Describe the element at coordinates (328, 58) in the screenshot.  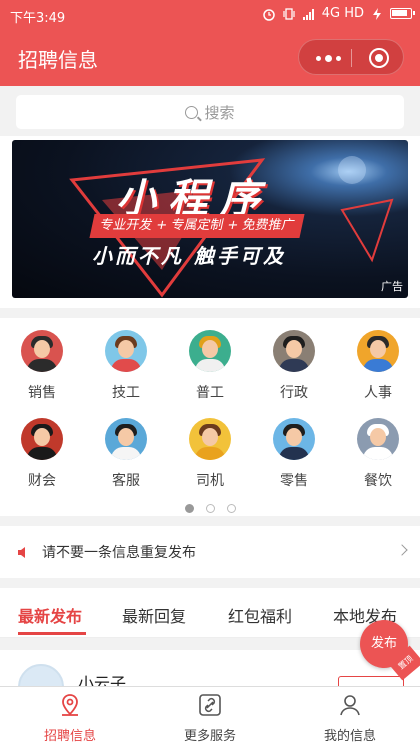
I see `more-icon` at that location.